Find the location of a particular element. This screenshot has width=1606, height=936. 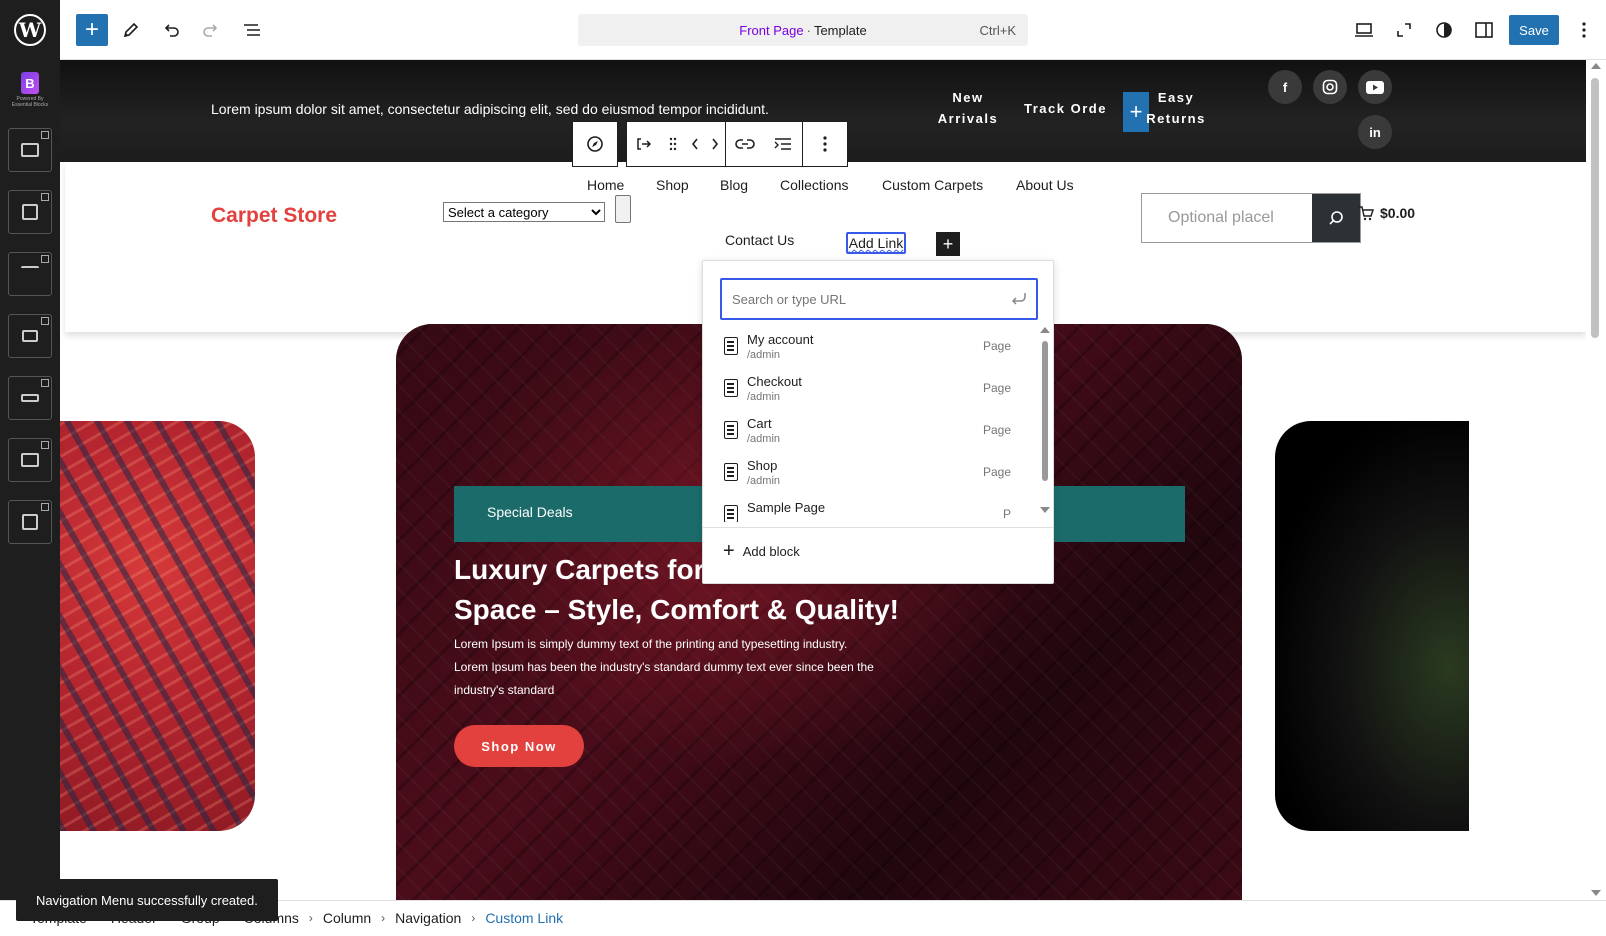

chevron-right-icon is located at coordinates (715, 144).